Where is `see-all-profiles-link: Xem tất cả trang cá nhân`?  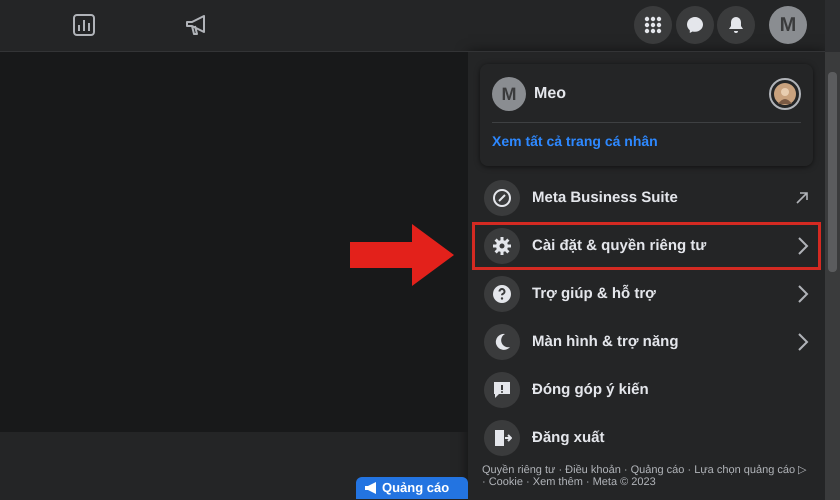
see-all-profiles-link: Xem tất cả trang cá nhân is located at coordinates (646, 144).